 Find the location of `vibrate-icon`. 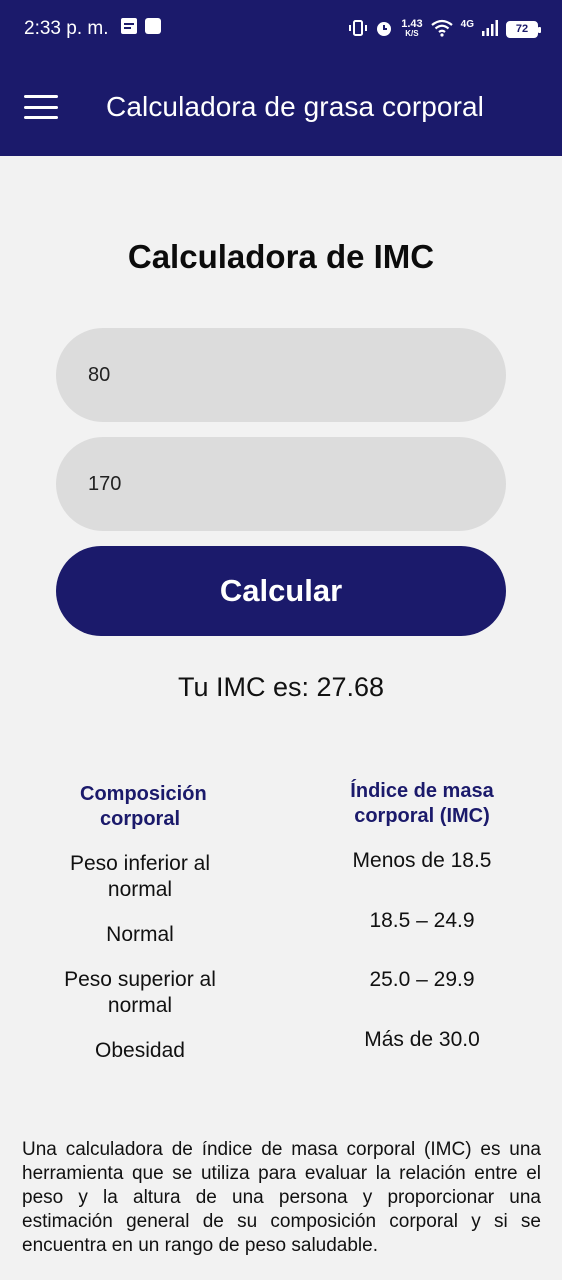

vibrate-icon is located at coordinates (358, 29).